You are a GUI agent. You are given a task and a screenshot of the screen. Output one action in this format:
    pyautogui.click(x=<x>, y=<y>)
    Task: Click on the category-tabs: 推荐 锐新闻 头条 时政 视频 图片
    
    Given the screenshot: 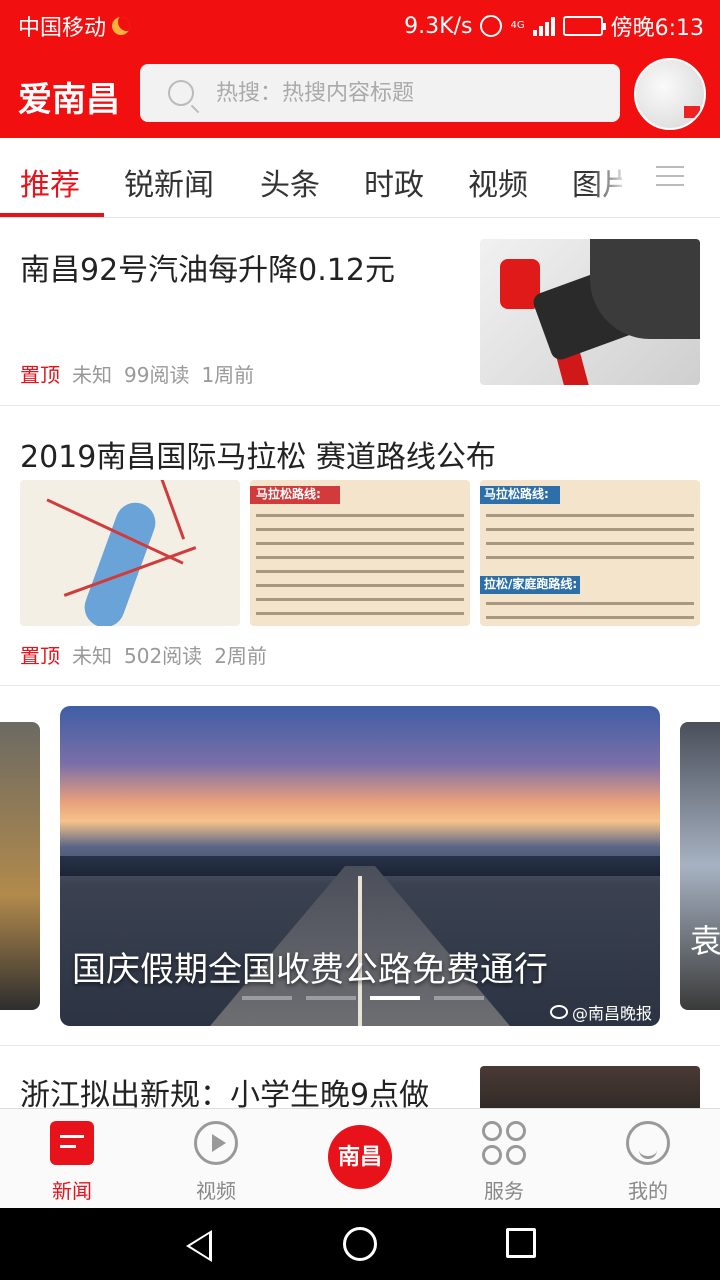 What is the action you would take?
    pyautogui.click(x=360, y=178)
    